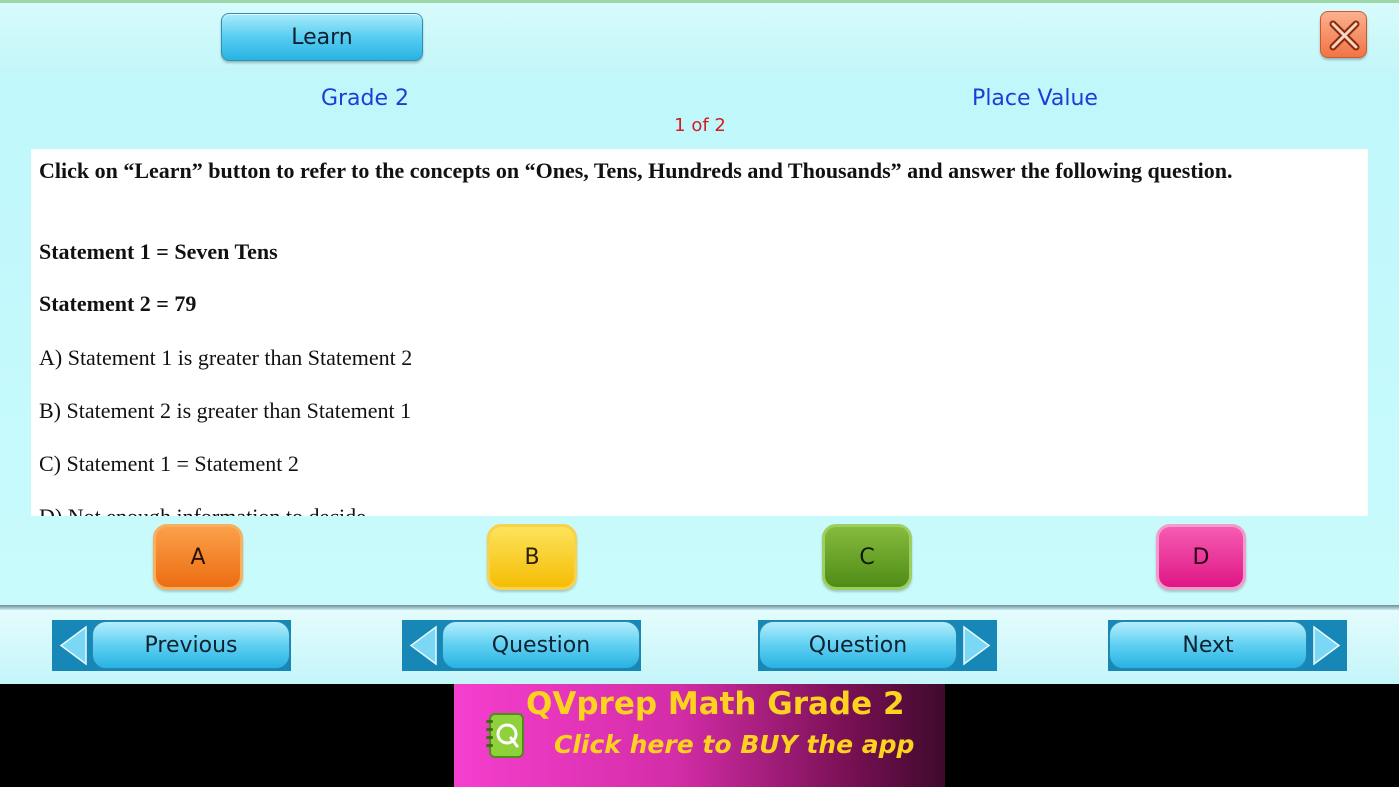 This screenshot has width=1399, height=787. What do you see at coordinates (1035, 98) in the screenshot?
I see `topic-label: Place Value` at bounding box center [1035, 98].